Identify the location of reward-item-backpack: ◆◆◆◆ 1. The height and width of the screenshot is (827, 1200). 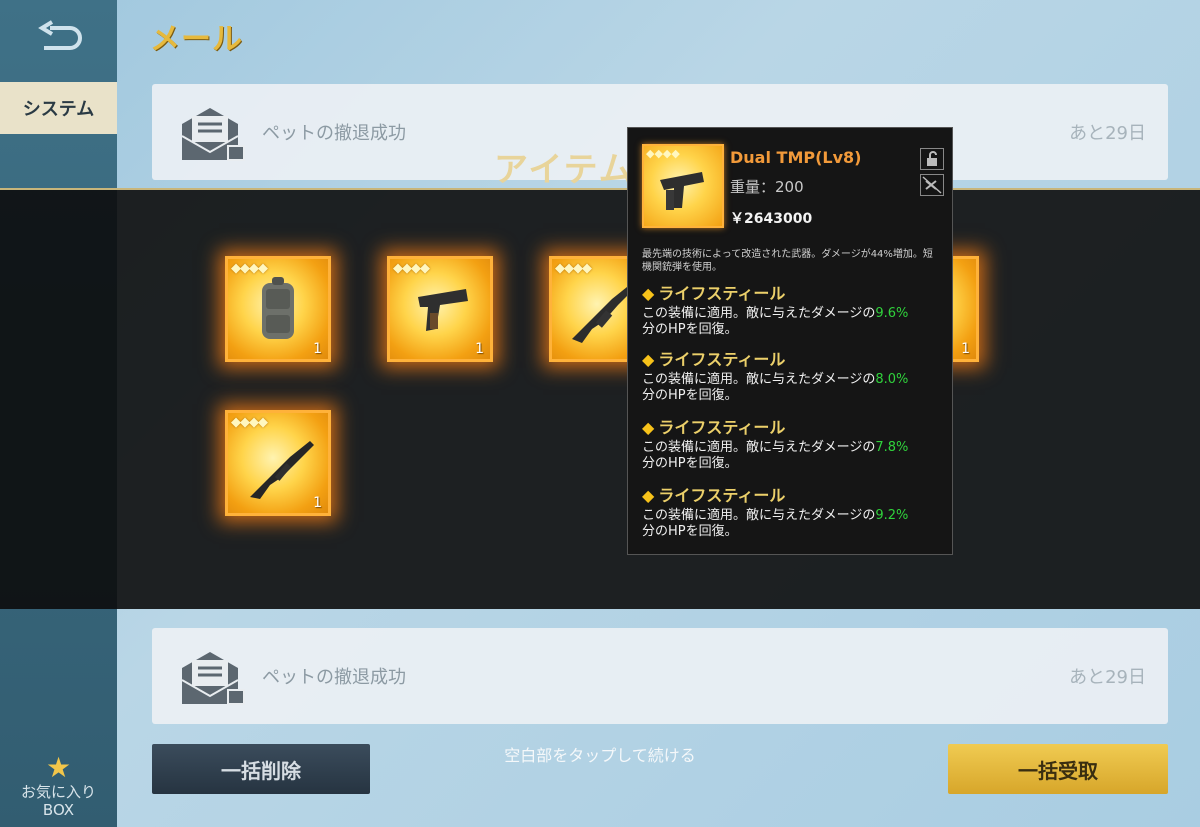
(278, 309).